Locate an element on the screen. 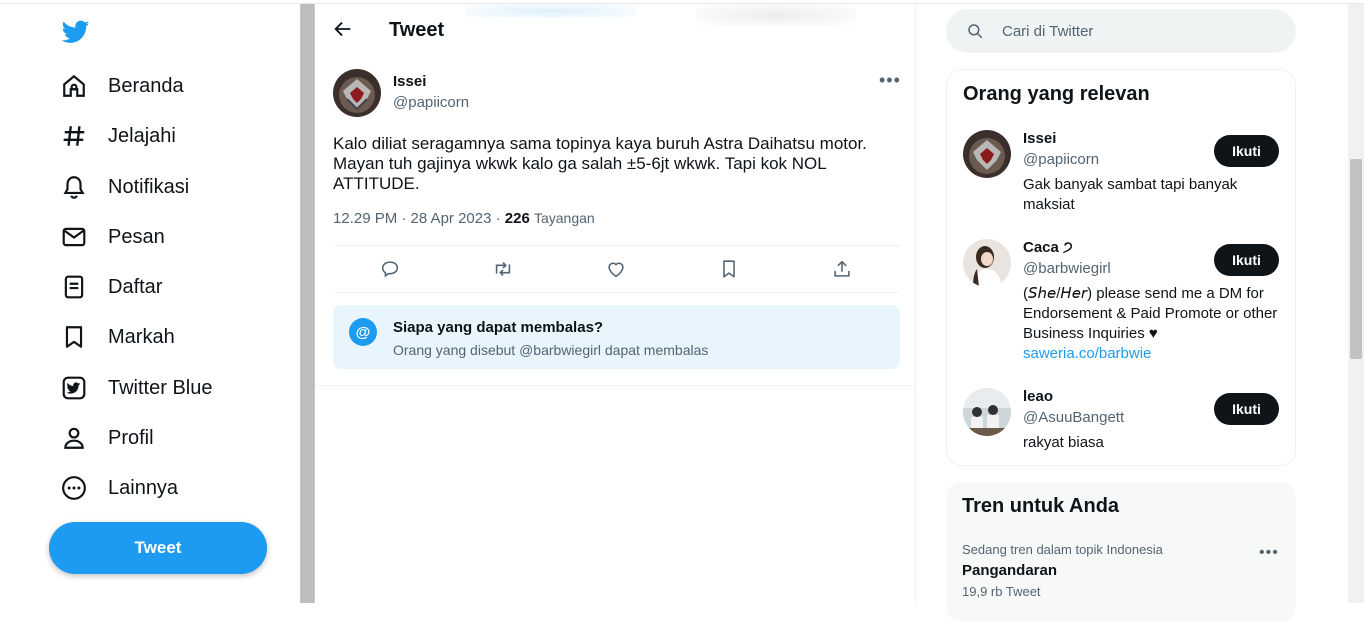 This screenshot has width=1364, height=622. views-label: Tayangan is located at coordinates (564, 218).